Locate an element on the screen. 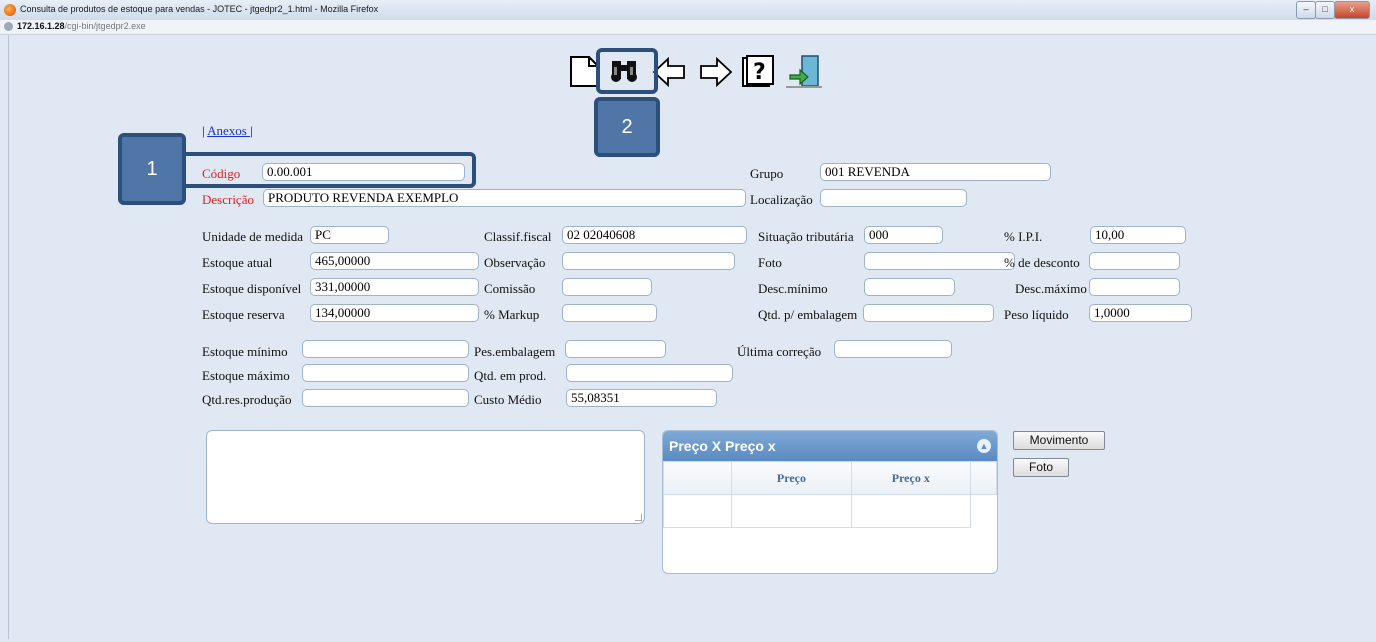 The height and width of the screenshot is (642, 1376). table-row is located at coordinates (830, 511).